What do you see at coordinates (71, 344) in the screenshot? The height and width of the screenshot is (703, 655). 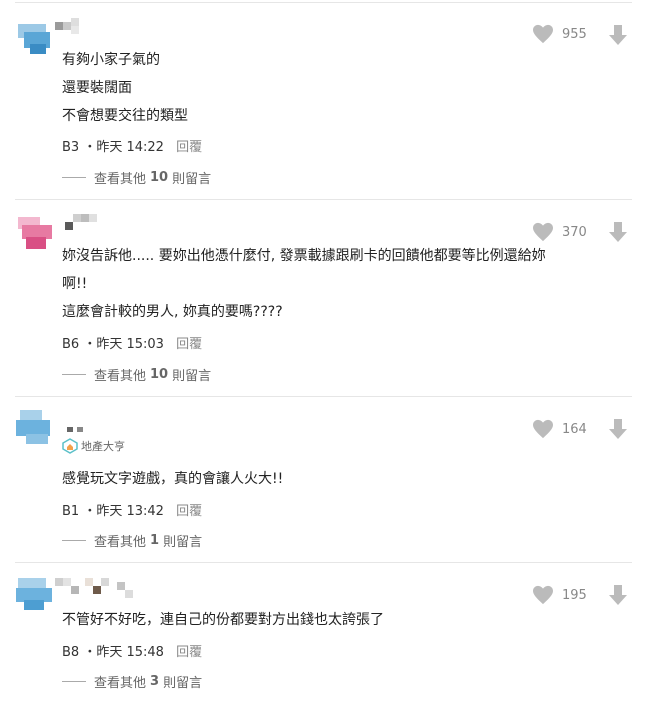 I see `floor-label: B6` at bounding box center [71, 344].